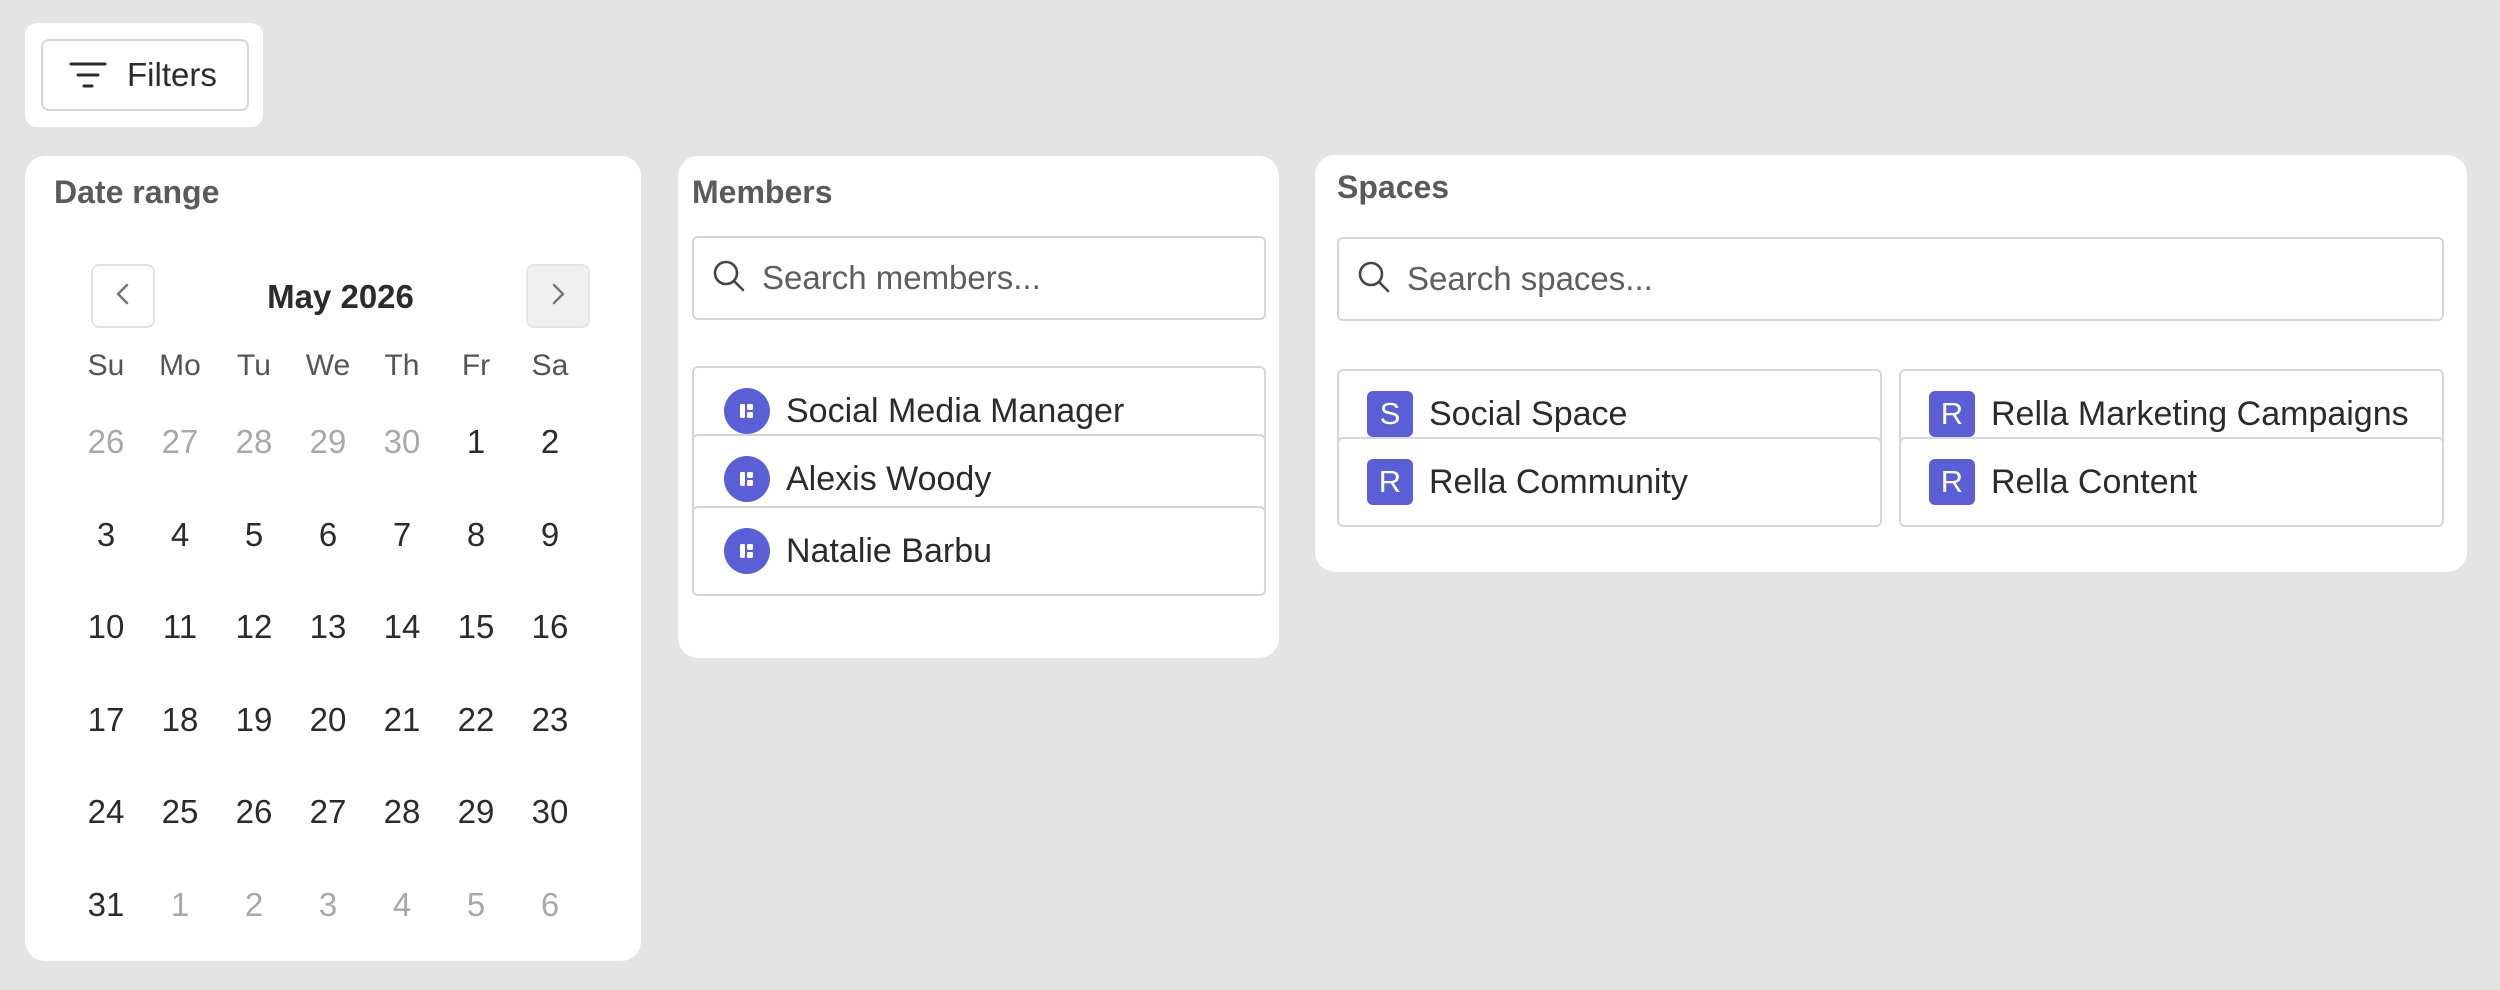 The width and height of the screenshot is (2500, 990). I want to click on calendar-day: 3, so click(106, 535).